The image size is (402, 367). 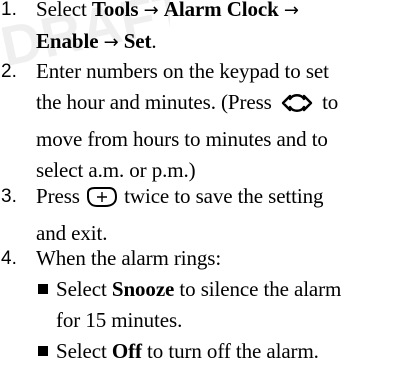 I want to click on step-1-line-2: Enable → Set., so click(x=217, y=42).